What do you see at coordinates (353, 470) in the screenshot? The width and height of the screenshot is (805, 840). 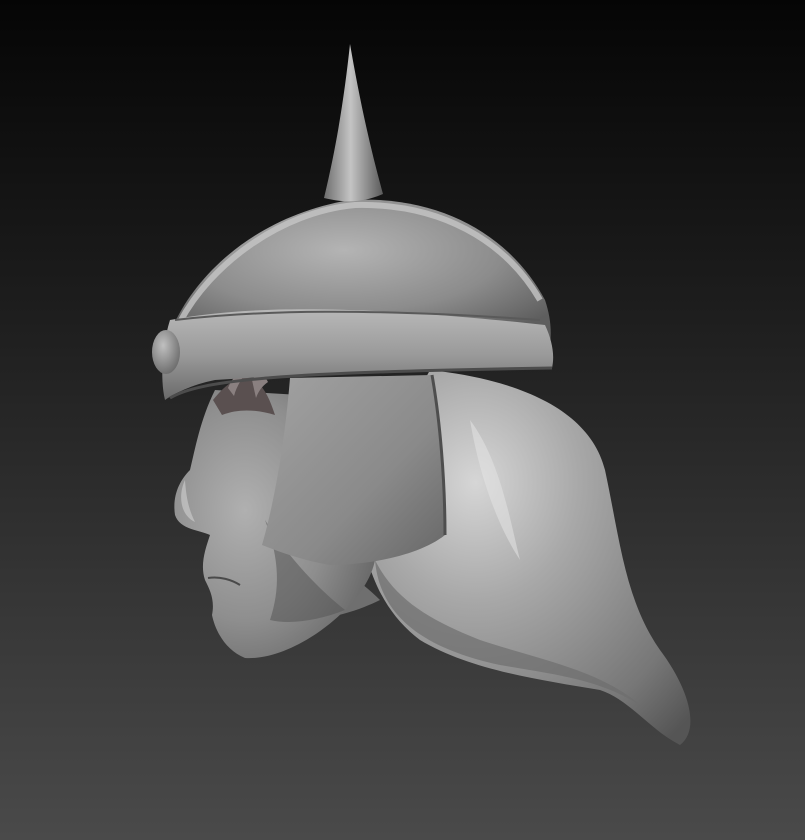 I see `ear-flap` at bounding box center [353, 470].